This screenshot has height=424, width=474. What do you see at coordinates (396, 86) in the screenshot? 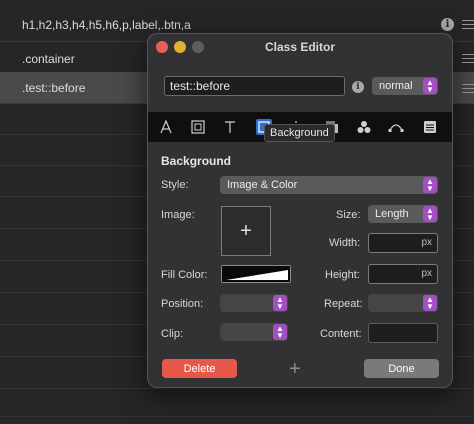
I see `state-select-value: normal` at bounding box center [396, 86].